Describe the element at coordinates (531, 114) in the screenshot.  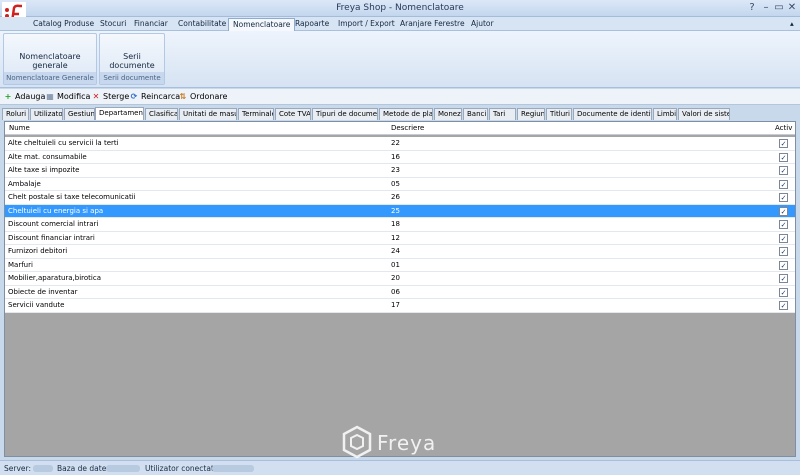
I see `tab-regiuni: Regiuni` at that location.